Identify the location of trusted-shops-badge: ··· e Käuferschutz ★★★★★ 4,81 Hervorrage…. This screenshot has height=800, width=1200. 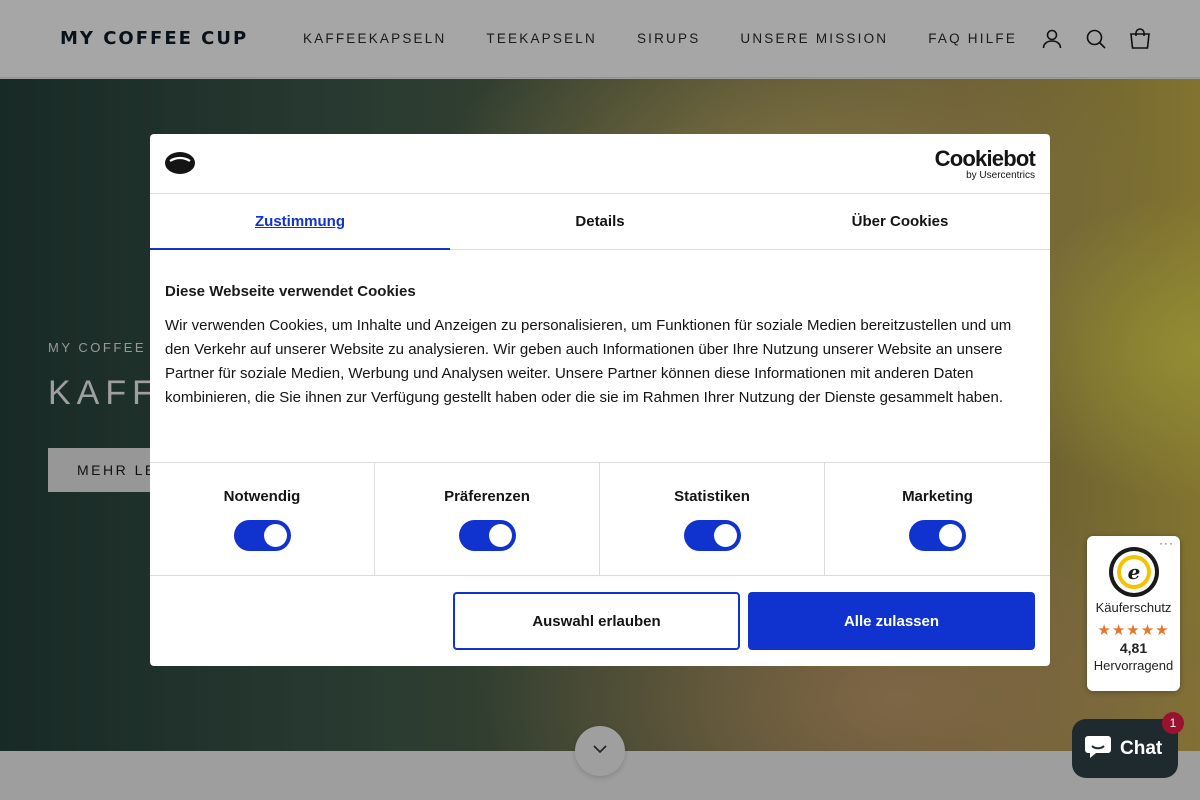
(1133, 613).